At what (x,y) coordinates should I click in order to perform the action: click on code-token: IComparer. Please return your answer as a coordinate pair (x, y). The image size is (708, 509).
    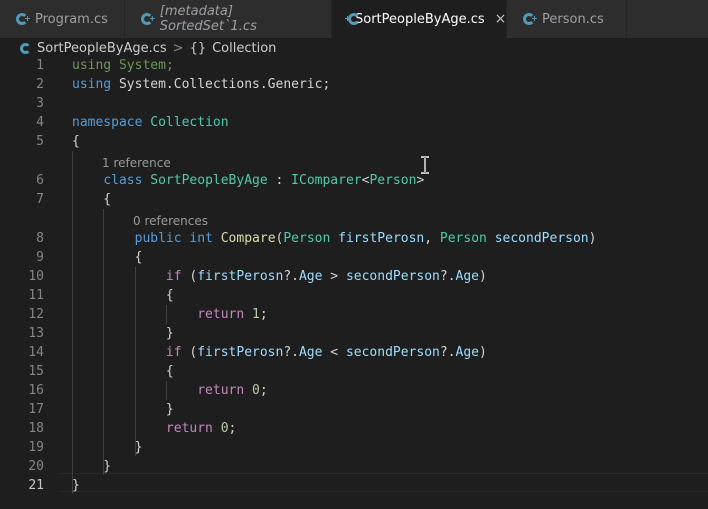
    Looking at the image, I should click on (326, 180).